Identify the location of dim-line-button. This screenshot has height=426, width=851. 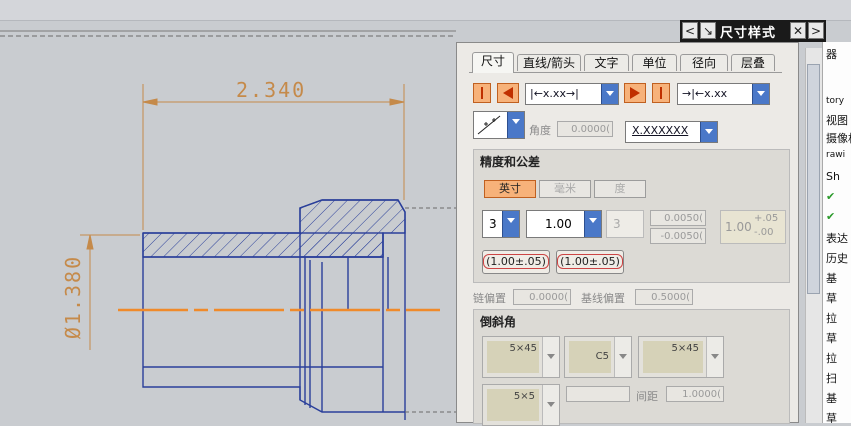
(661, 93).